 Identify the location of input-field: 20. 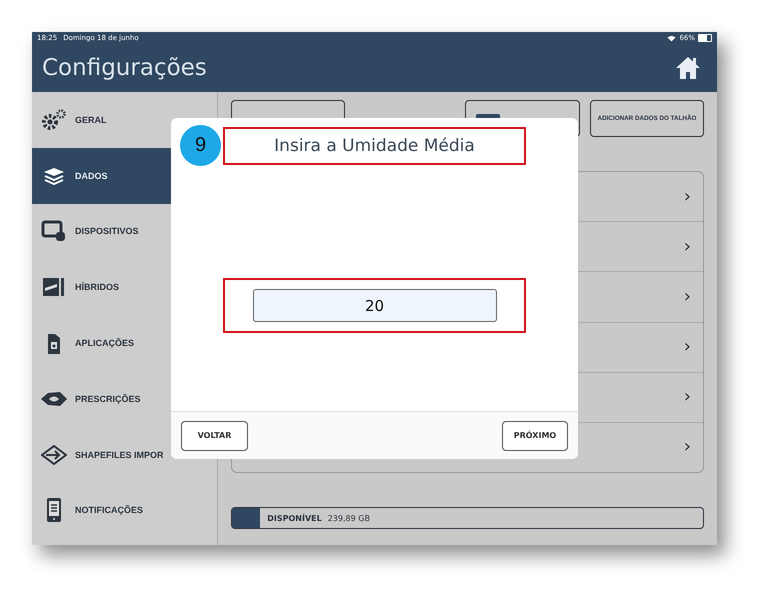
(374, 305).